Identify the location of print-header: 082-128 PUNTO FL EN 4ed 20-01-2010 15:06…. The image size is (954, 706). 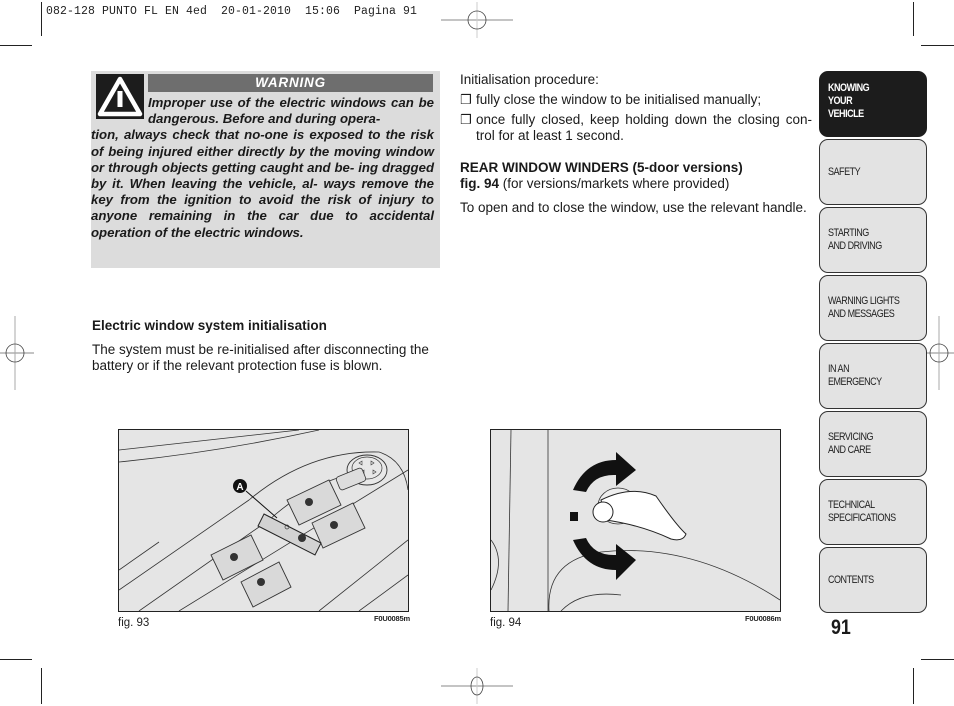
(232, 11).